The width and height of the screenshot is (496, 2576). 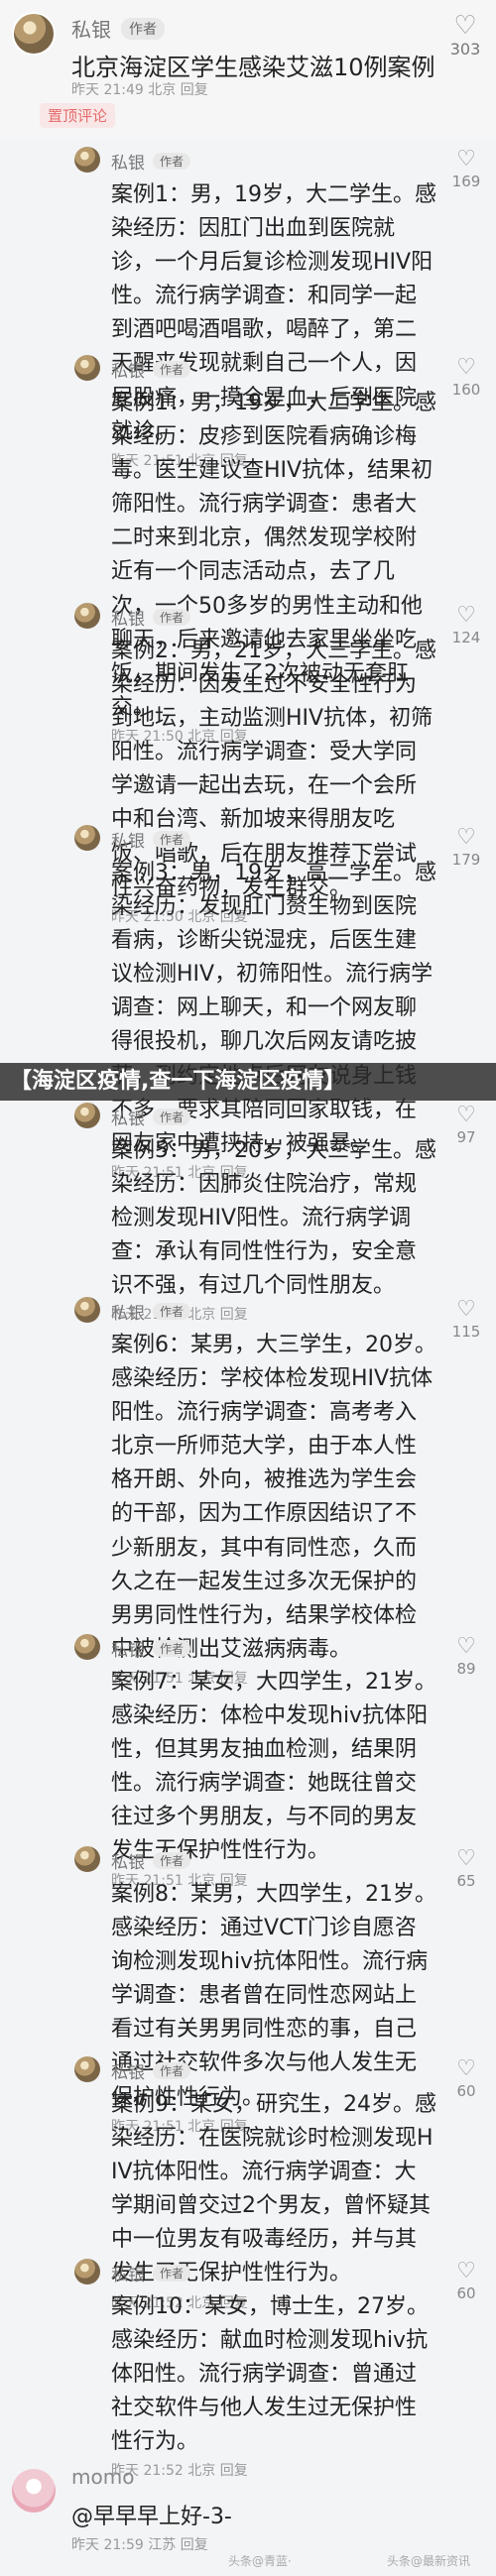 What do you see at coordinates (429, 2561) in the screenshot?
I see `watermark: 头条@最新资讯` at bounding box center [429, 2561].